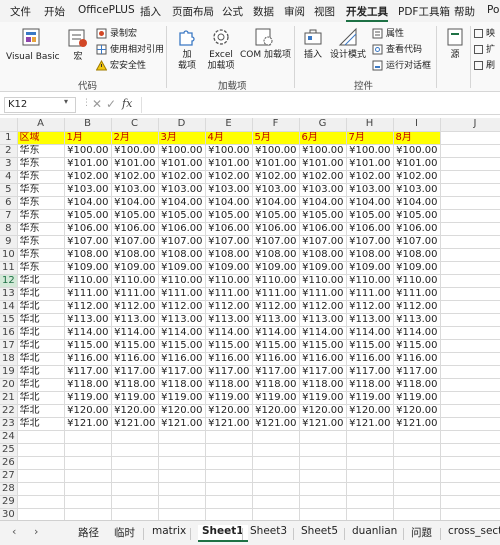  What do you see at coordinates (9, 268) in the screenshot?
I see `row-header: 11` at bounding box center [9, 268].